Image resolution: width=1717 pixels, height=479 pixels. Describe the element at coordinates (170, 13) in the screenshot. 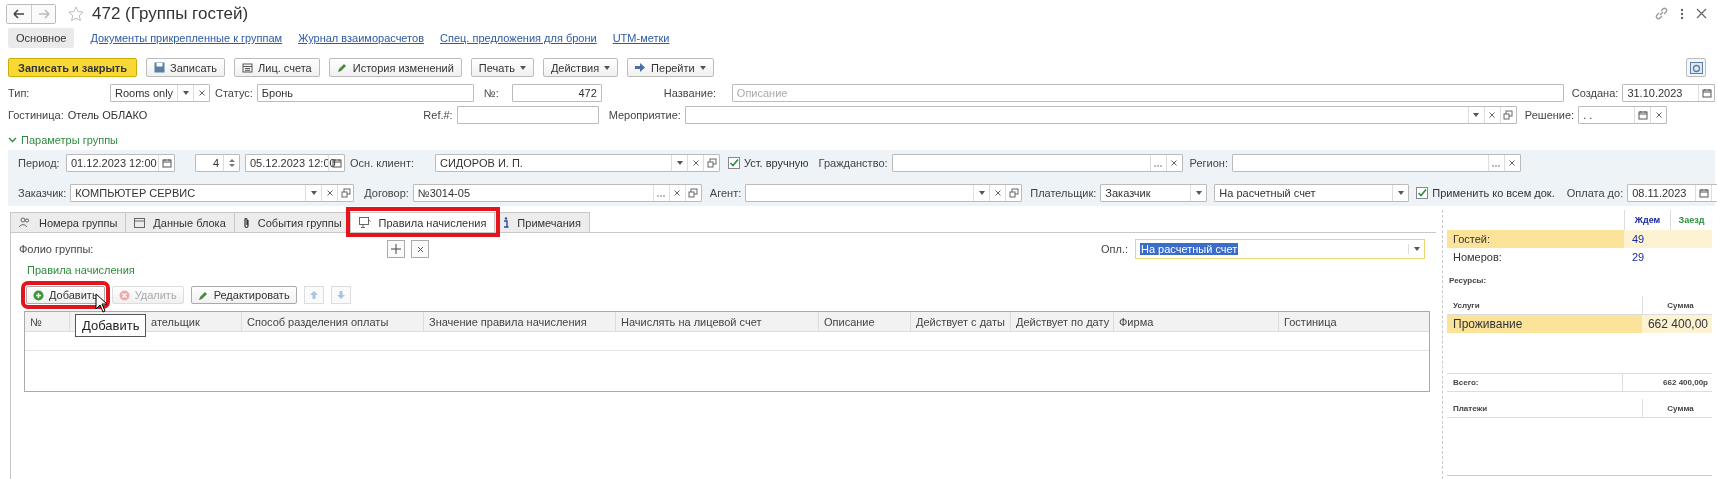

I see `window-title: 472 (Группы гостей)` at that location.